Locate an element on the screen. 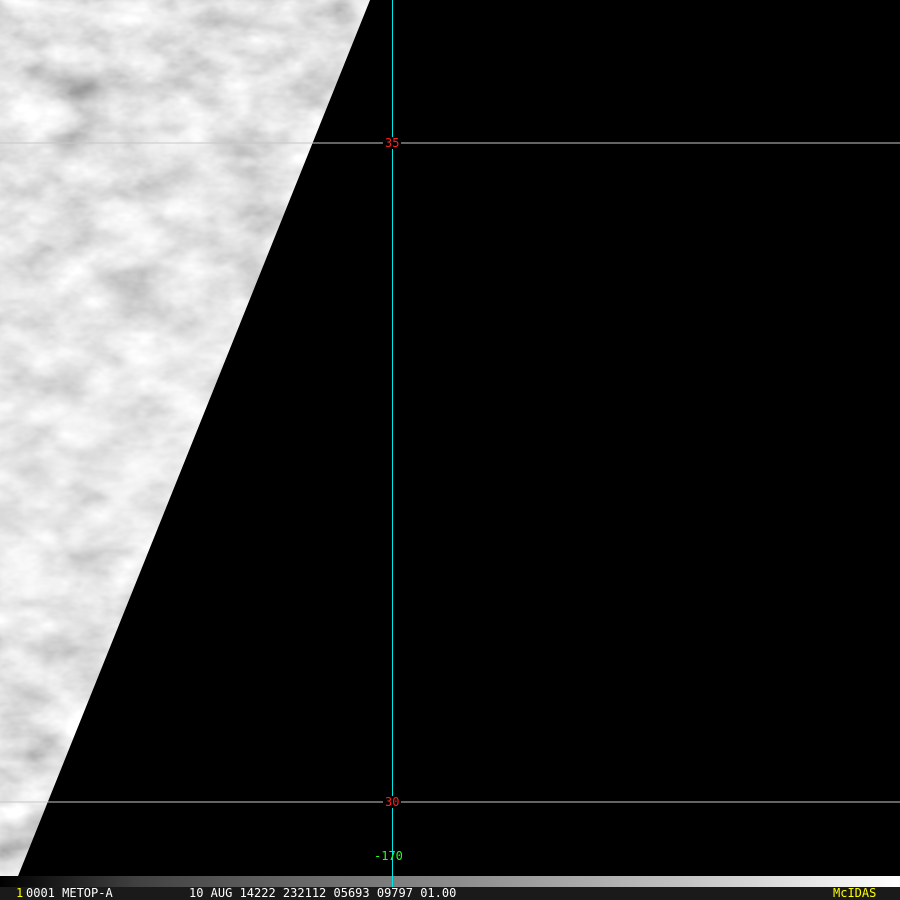 Image resolution: width=900 pixels, height=900 pixels. longitude-label: -170 is located at coordinates (388, 856).